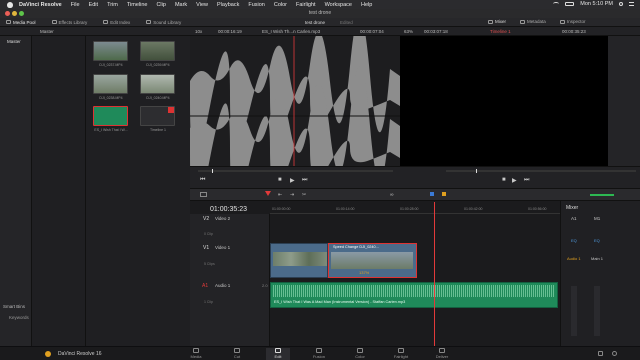 The height and width of the screenshot is (360, 640). What do you see at coordinates (600, 353) in the screenshot?
I see `home-icon` at bounding box center [600, 353].